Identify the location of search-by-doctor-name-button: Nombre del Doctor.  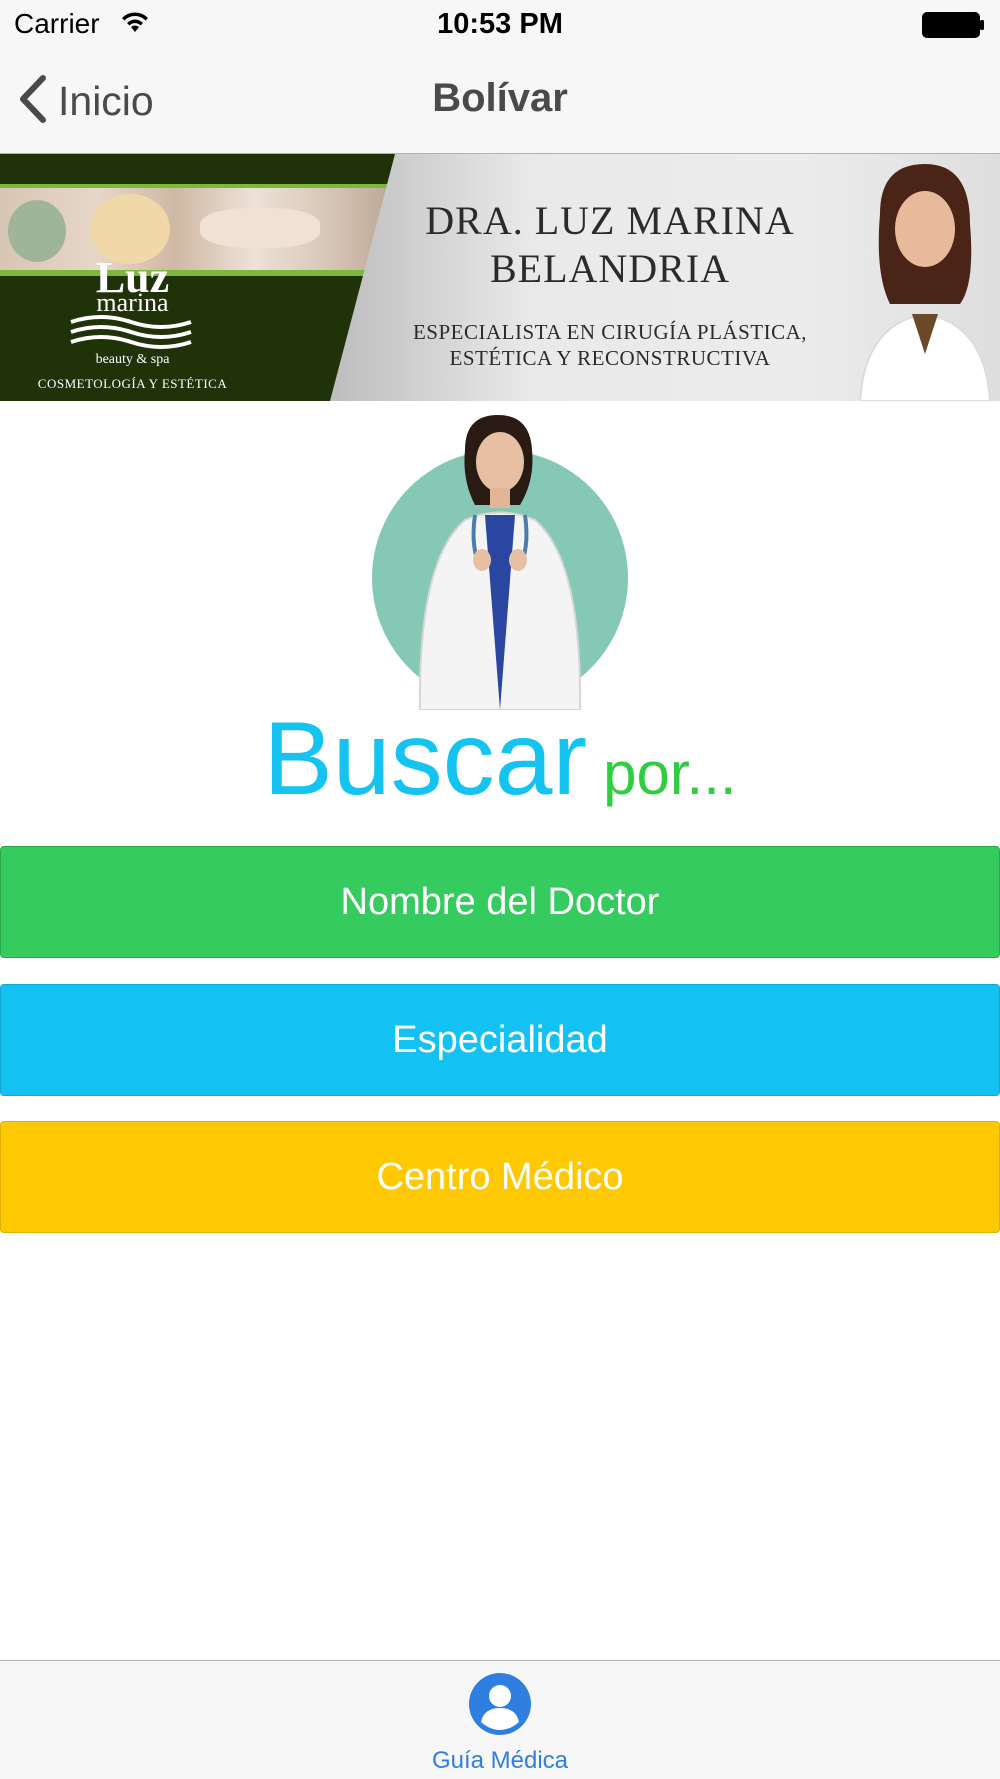
(500, 902).